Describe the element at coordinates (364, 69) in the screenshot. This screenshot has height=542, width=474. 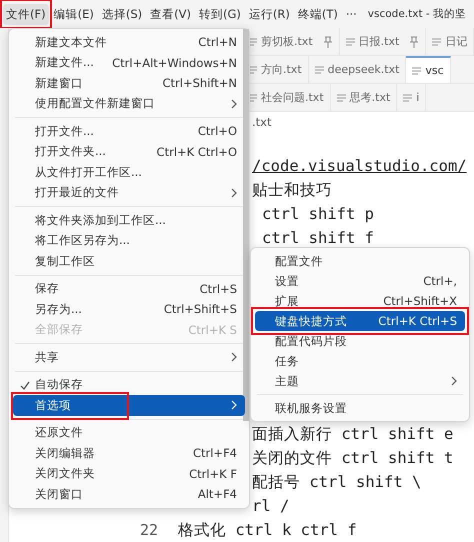
I see `tab-label: deepseek.txt` at that location.